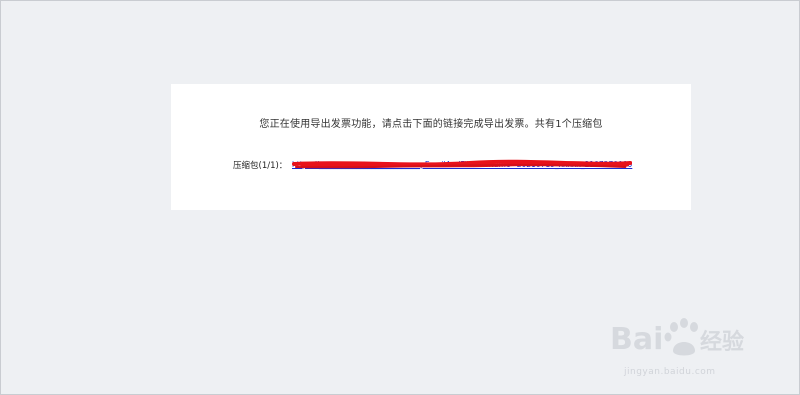 This screenshot has height=395, width=800. What do you see at coordinates (670, 372) in the screenshot?
I see `watermark-url: jingyan.baidu.com` at bounding box center [670, 372].